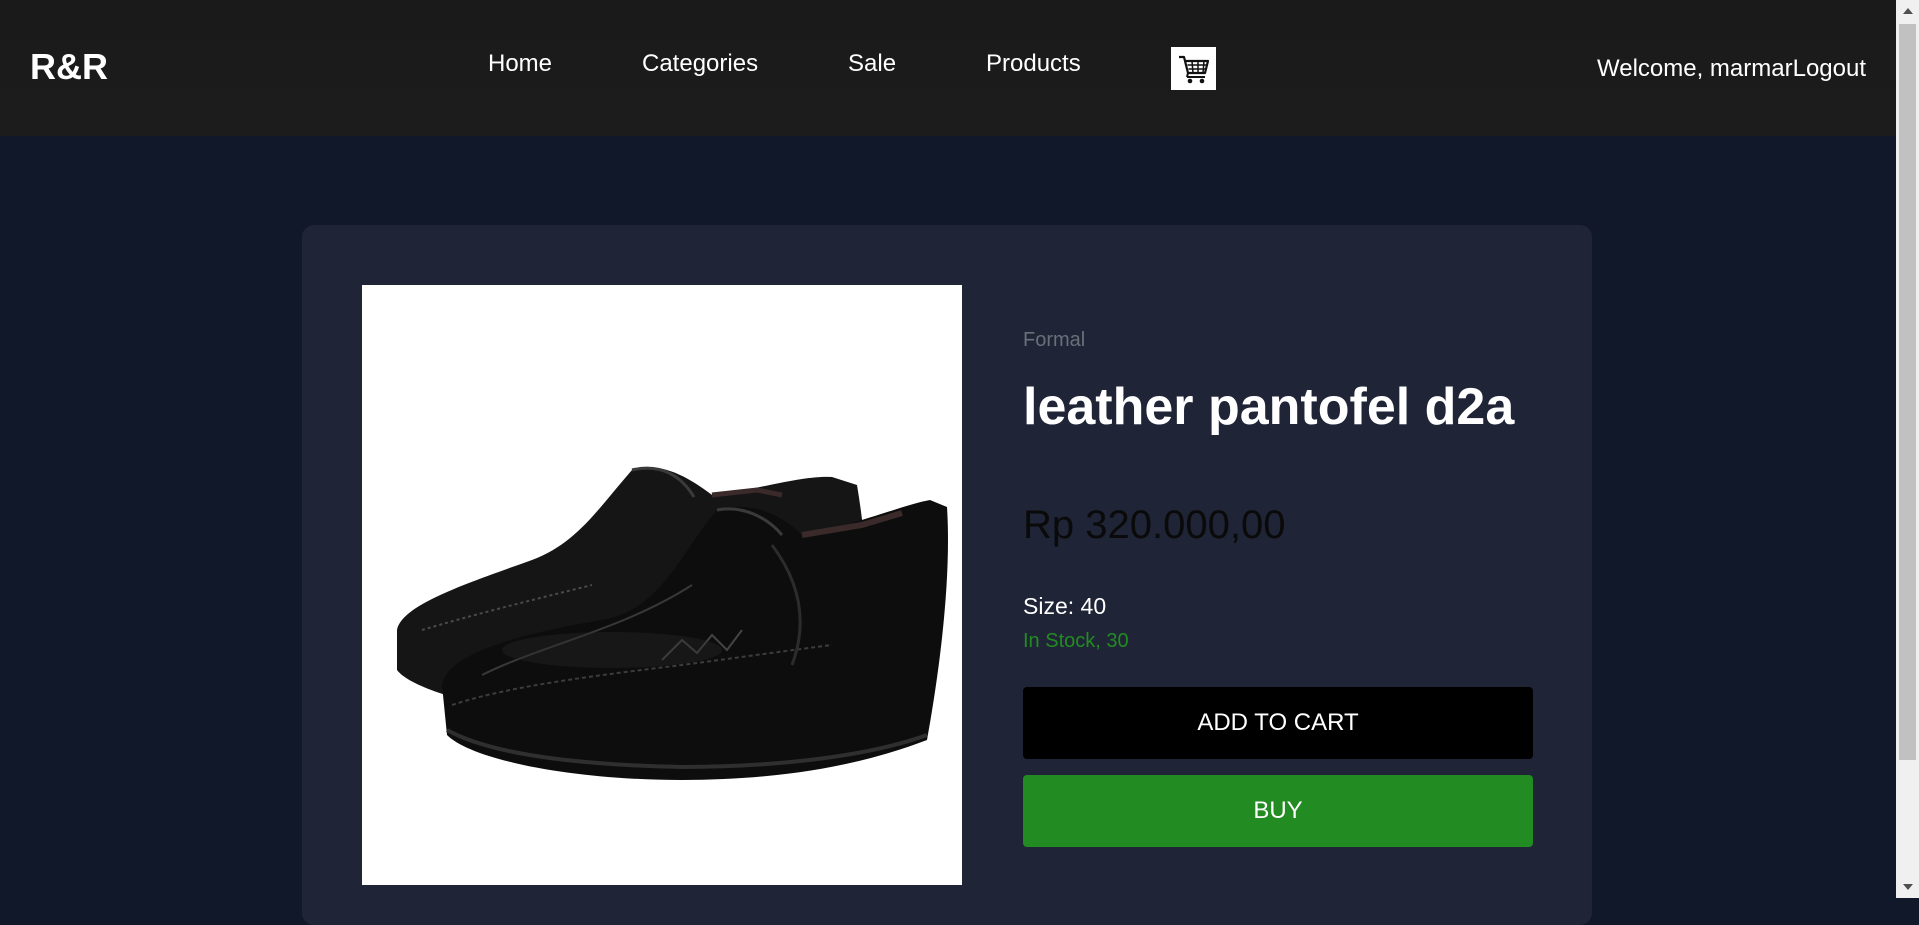  Describe the element at coordinates (1829, 68) in the screenshot. I see `logout-link: Logout` at that location.